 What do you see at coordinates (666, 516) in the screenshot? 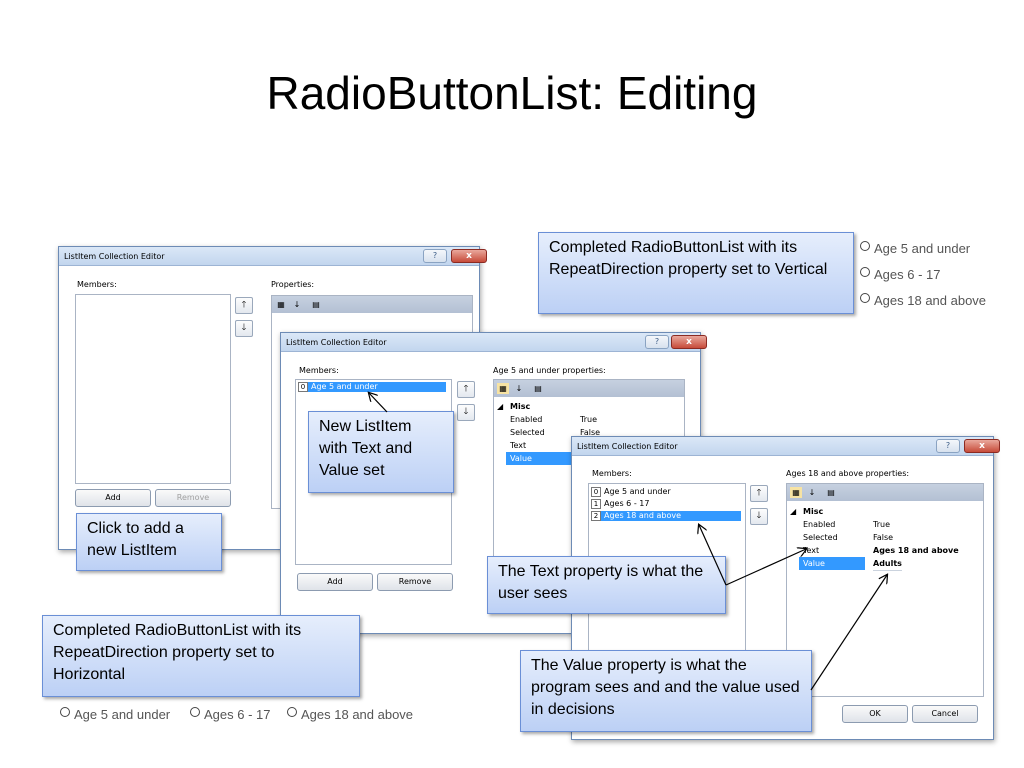
I see `list-item: 2 Ages 18 and above` at bounding box center [666, 516].